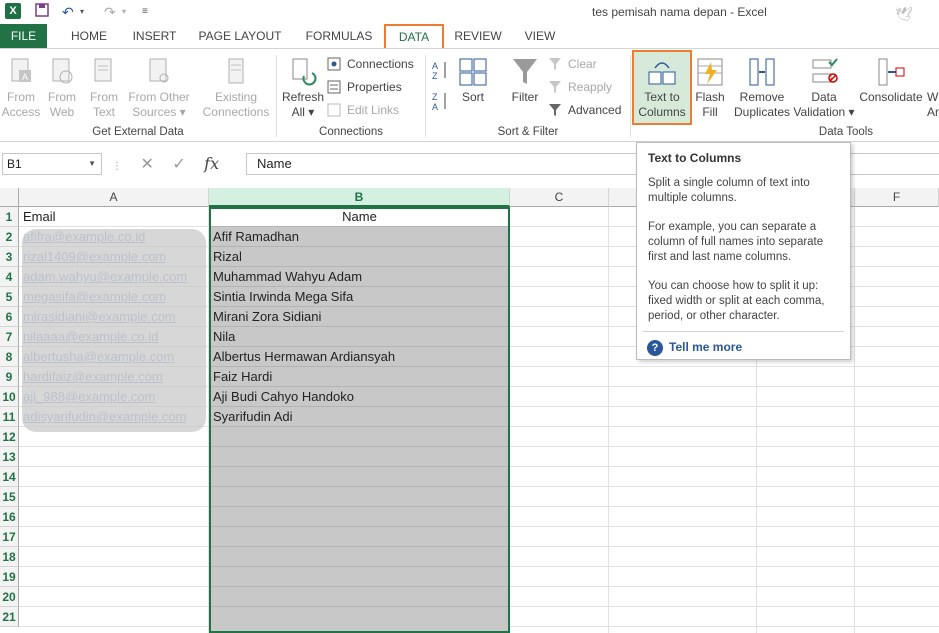 The width and height of the screenshot is (939, 633). Describe the element at coordinates (358, 417) in the screenshot. I see `name-cell: Syarifudin Adi` at that location.